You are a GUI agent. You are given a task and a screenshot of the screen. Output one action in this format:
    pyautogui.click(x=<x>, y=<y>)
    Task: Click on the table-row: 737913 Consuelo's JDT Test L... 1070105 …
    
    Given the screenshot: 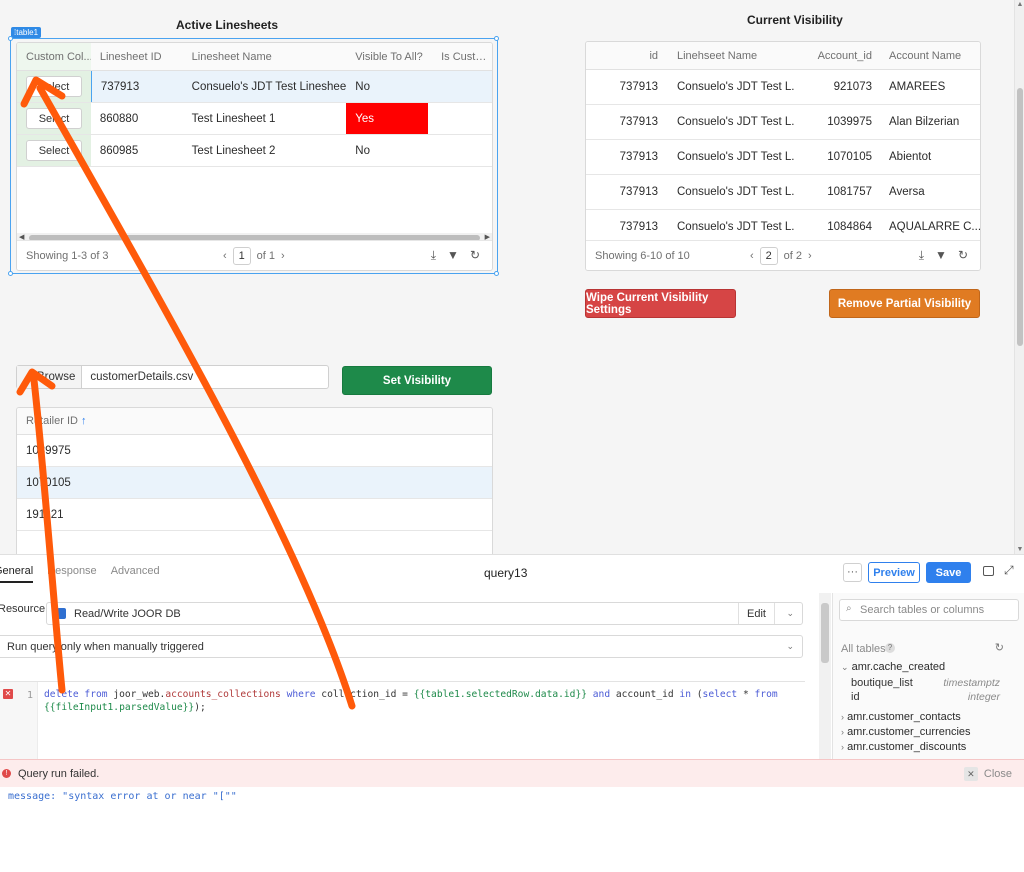 What is the action you would take?
    pyautogui.click(x=783, y=157)
    